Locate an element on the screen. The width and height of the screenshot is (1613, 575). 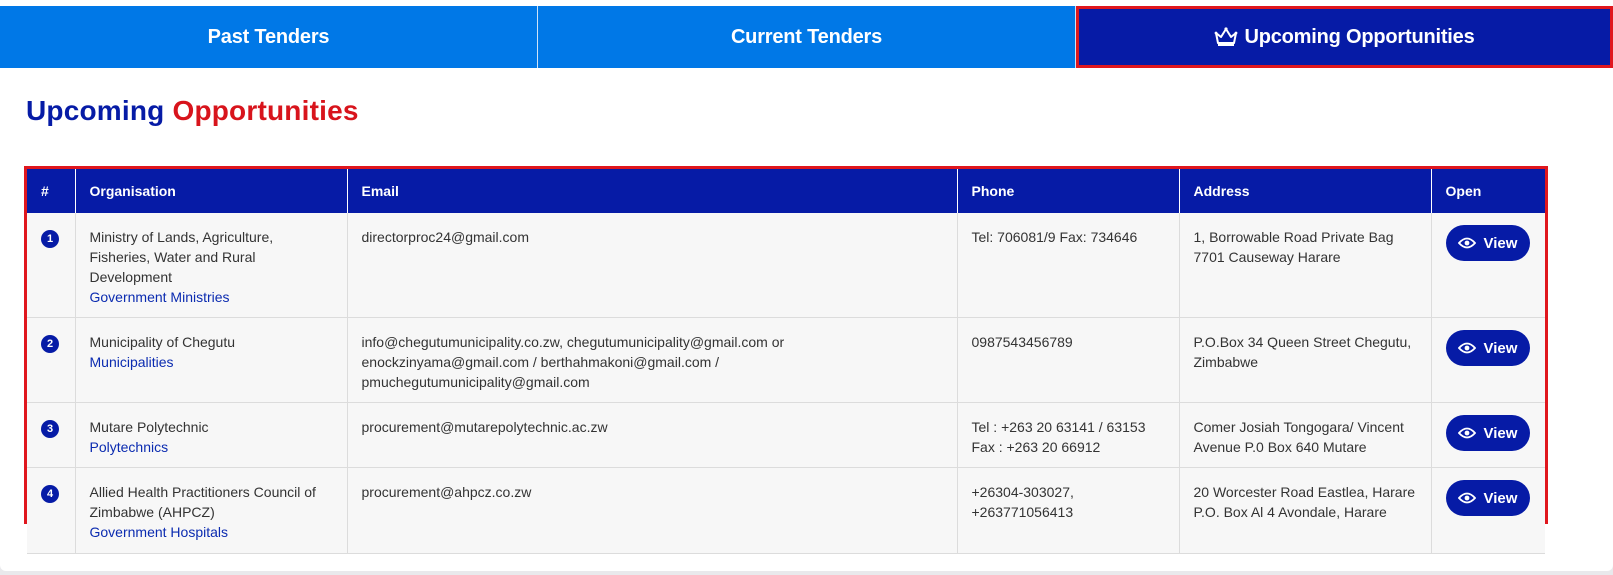
table-header-row: # Organisation Email Phone Address Open is located at coordinates (786, 191).